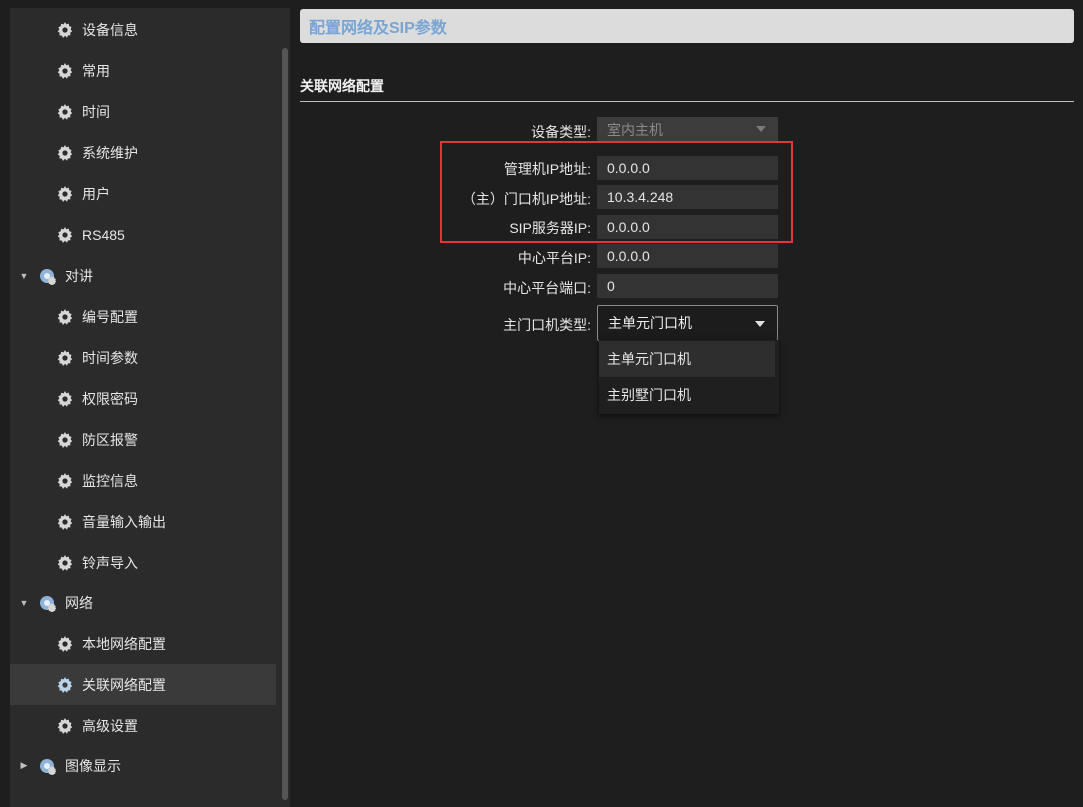 The height and width of the screenshot is (807, 1083). I want to click on sidebar-group-label: 对讲, so click(79, 275).